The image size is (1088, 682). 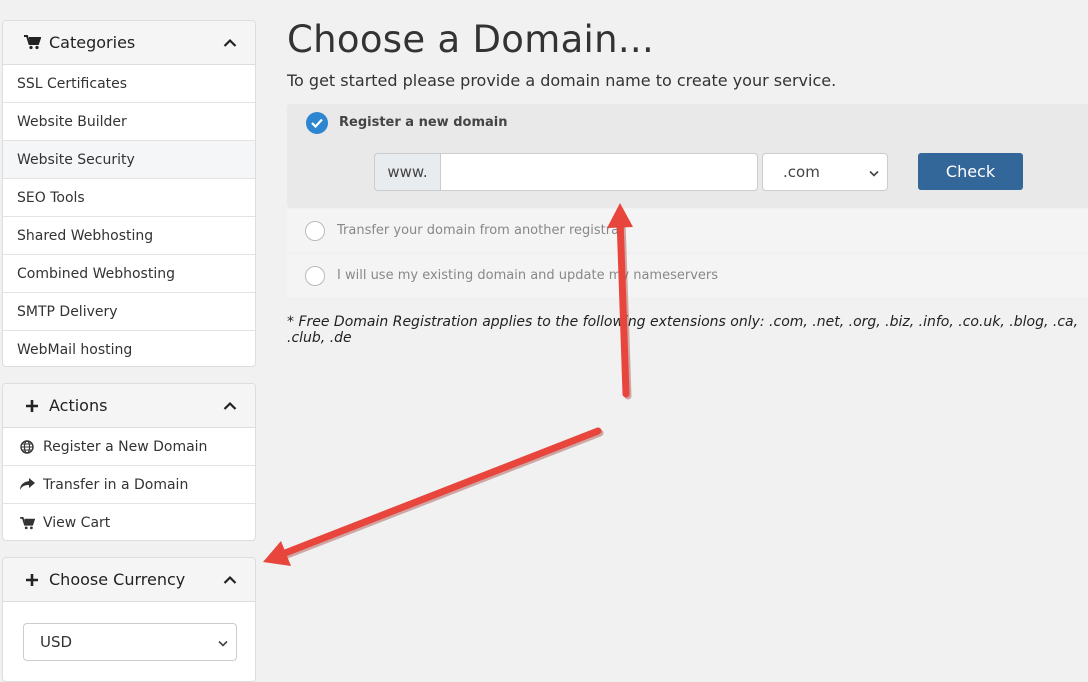 I want to click on existing-domain-option-radio, so click(x=315, y=275).